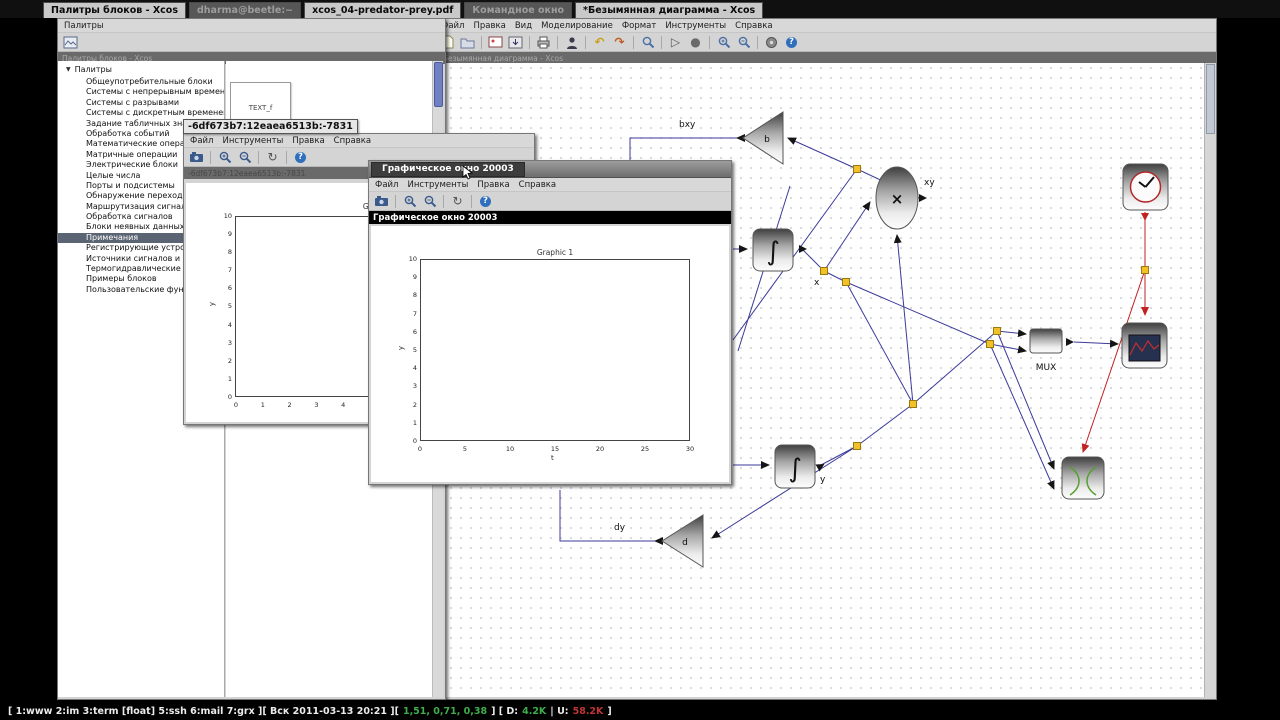 This screenshot has width=1280, height=720. What do you see at coordinates (70, 42) in the screenshot?
I see `palette-view-icon` at bounding box center [70, 42].